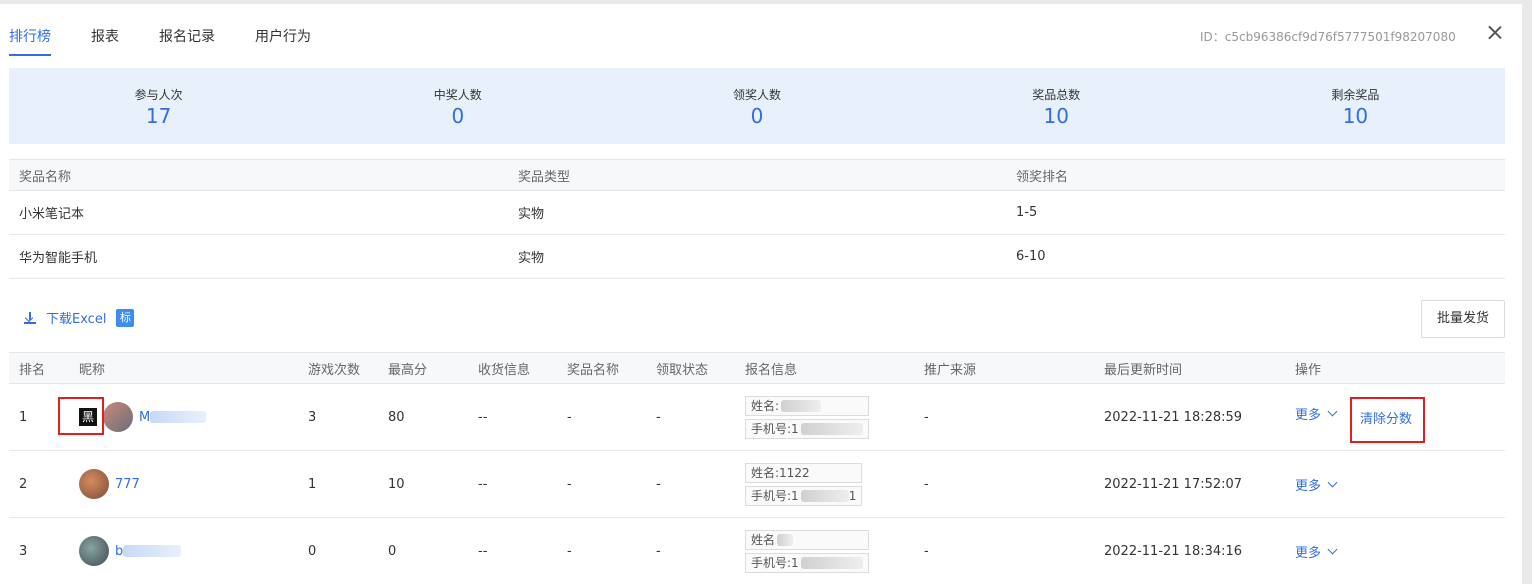  I want to click on signup-name: 姓名:, so click(765, 406).